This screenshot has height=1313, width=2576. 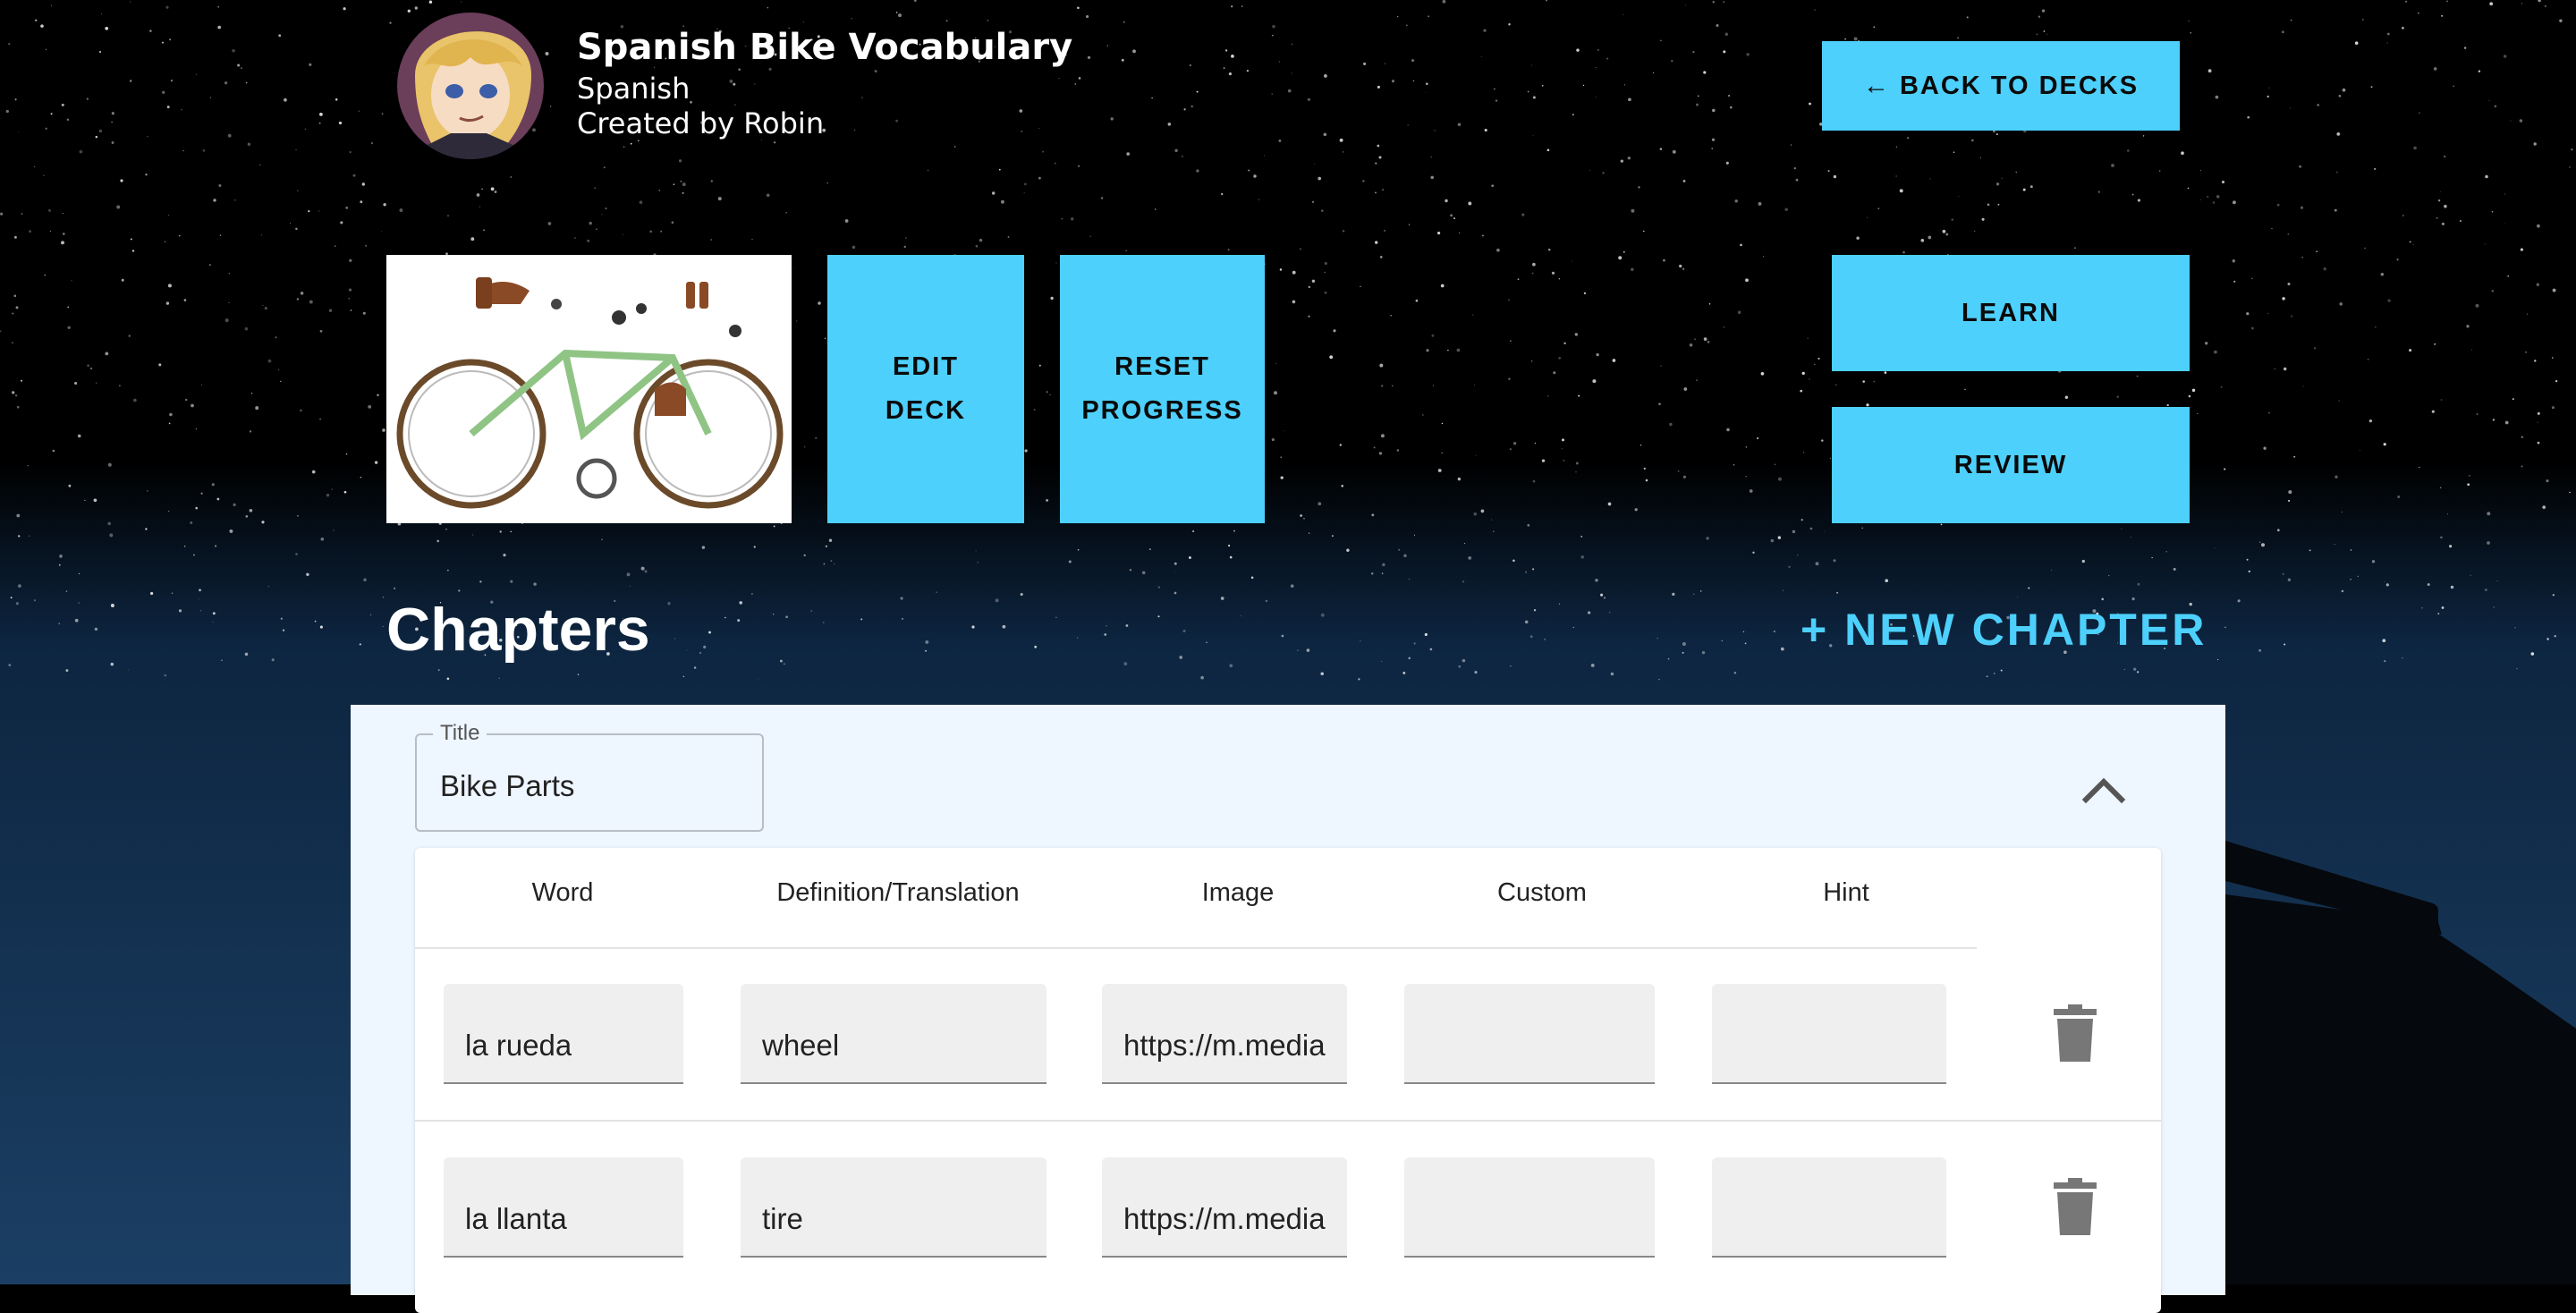 I want to click on reset-progress-button: RESET PROGRESS, so click(x=1162, y=389).